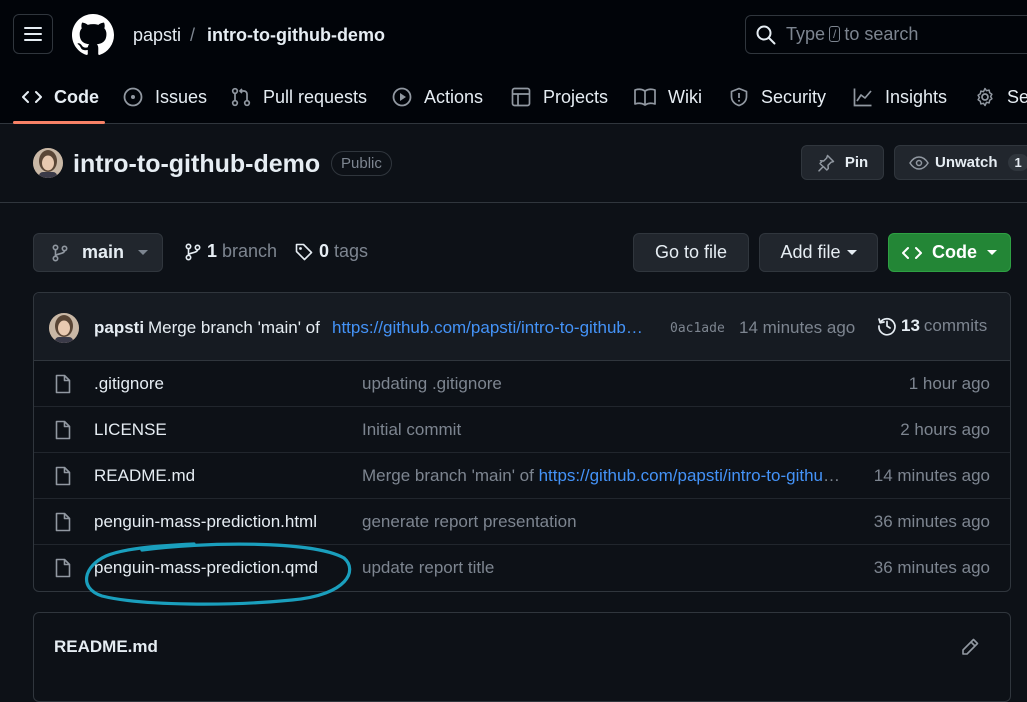 Image resolution: width=1027 pixels, height=702 pixels. Describe the element at coordinates (1001, 97) in the screenshot. I see `tab-settings: Settings` at that location.